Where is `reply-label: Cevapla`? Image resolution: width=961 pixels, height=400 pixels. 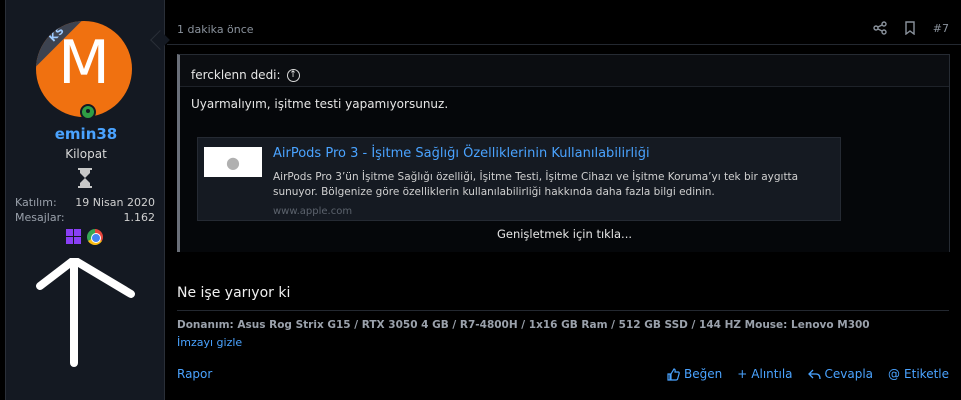
reply-label: Cevapla is located at coordinates (849, 374).